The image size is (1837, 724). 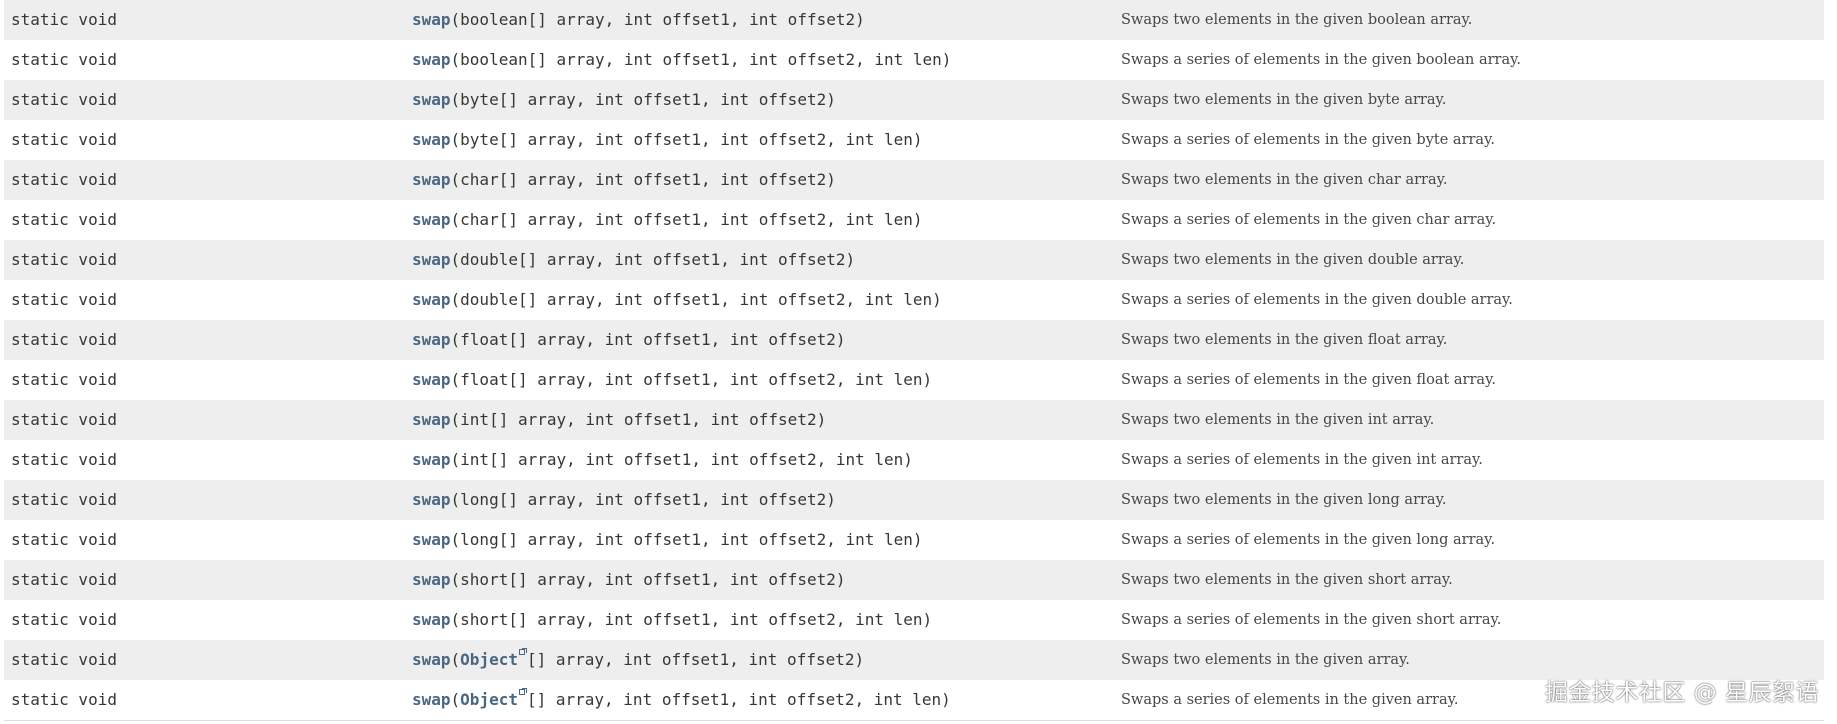 I want to click on method-params: (long[] array, int offset1, int offset2), so click(x=643, y=499).